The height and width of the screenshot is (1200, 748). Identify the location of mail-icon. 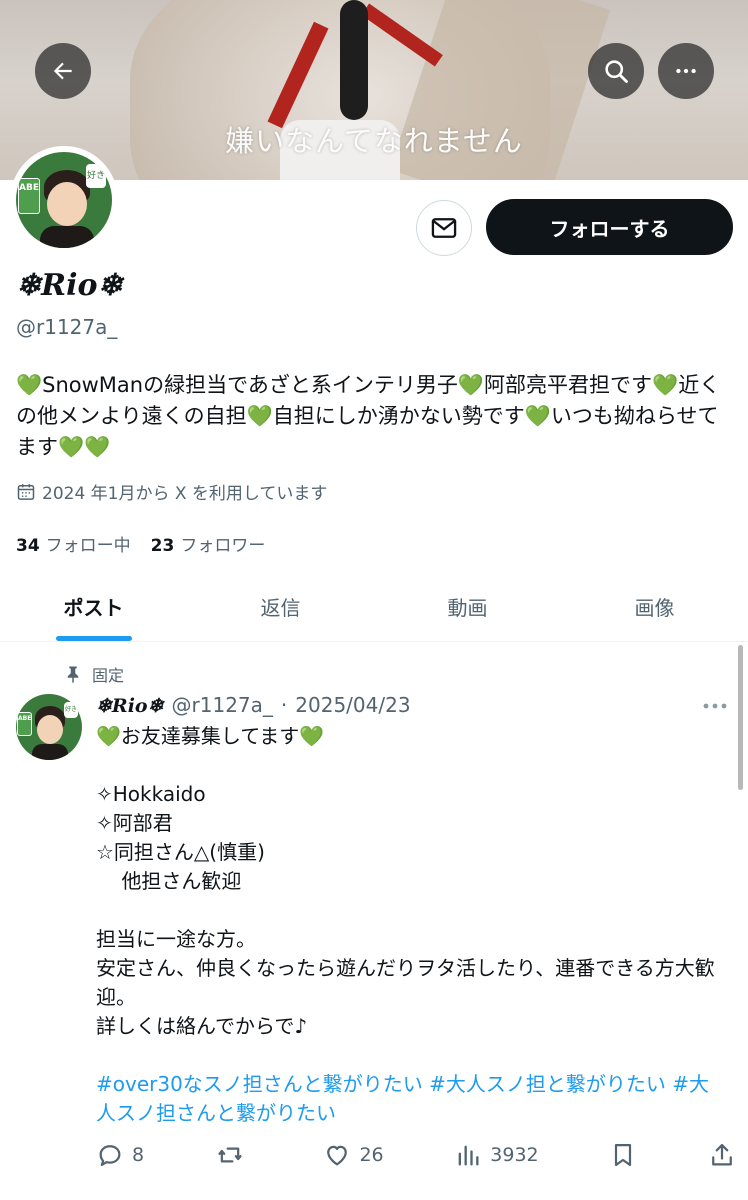
(444, 228).